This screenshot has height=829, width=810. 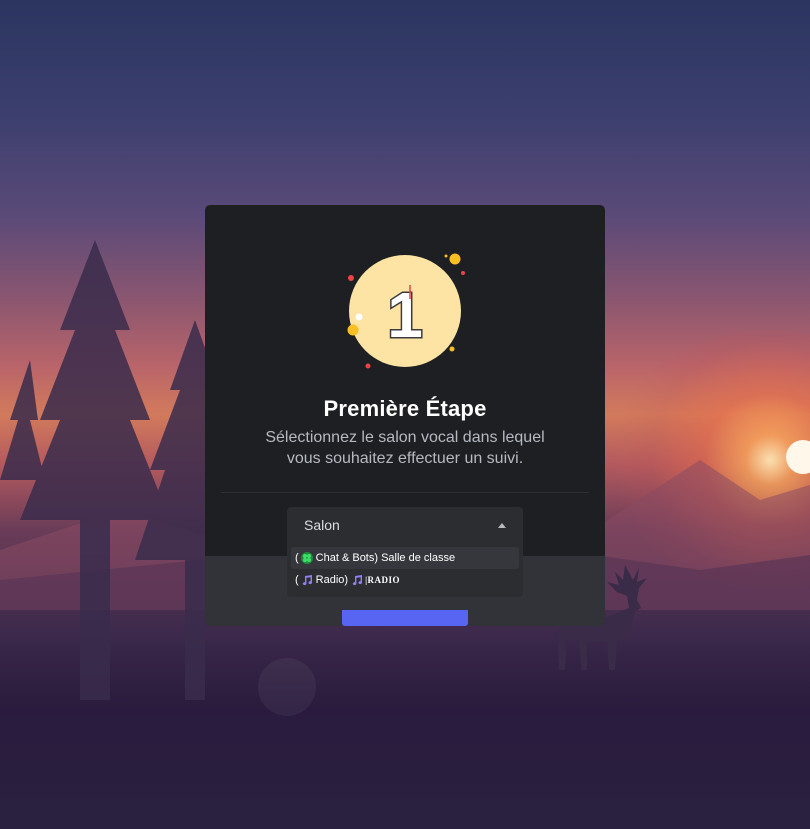 What do you see at coordinates (405, 458) in the screenshot?
I see `subtitle-line-2: vous souhaitez effectuer un suivi.` at bounding box center [405, 458].